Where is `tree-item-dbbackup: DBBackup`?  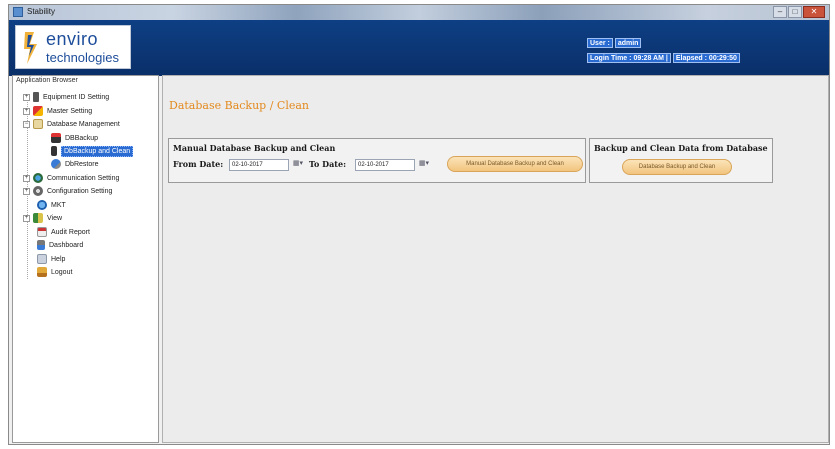 tree-item-dbbackup: DBBackup is located at coordinates (74, 138).